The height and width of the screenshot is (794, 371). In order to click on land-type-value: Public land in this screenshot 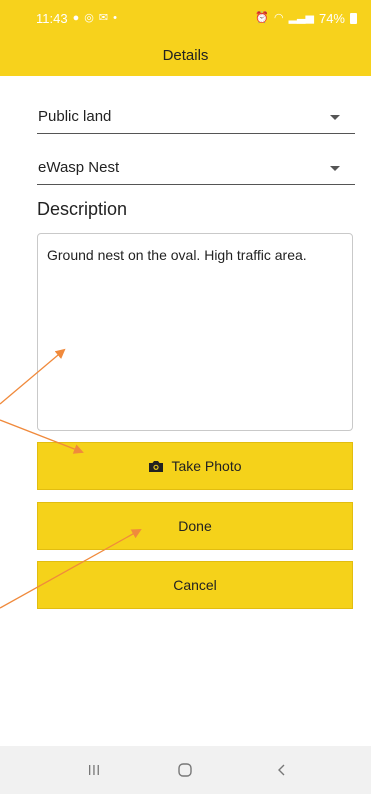, I will do `click(75, 116)`.